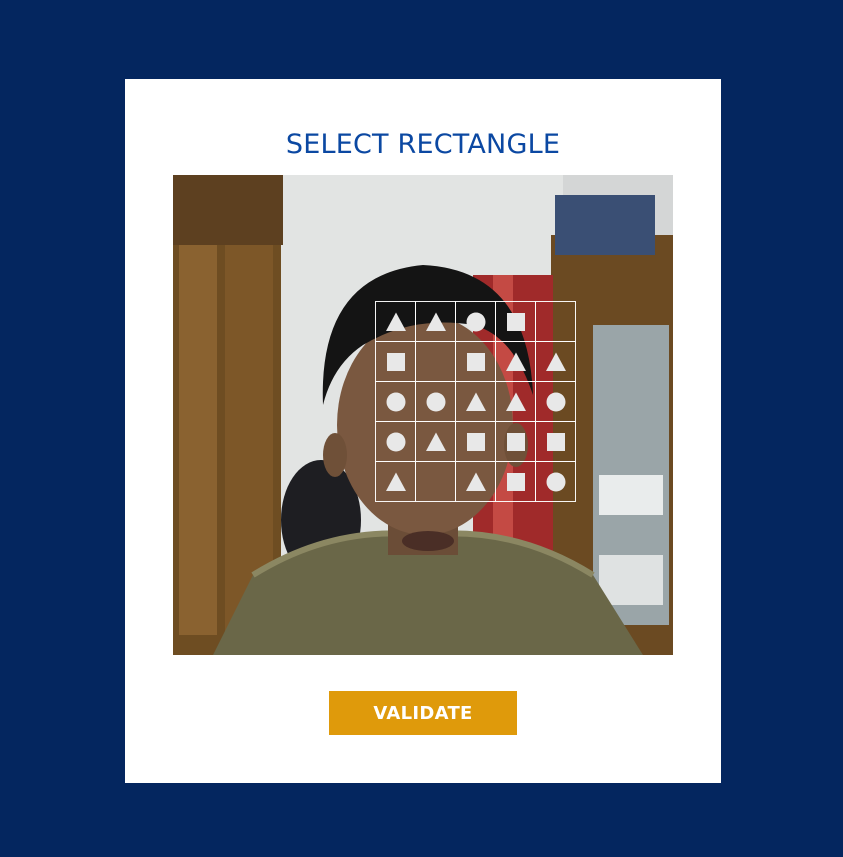  I want to click on grid-cell-r1-c2, so click(435, 321).